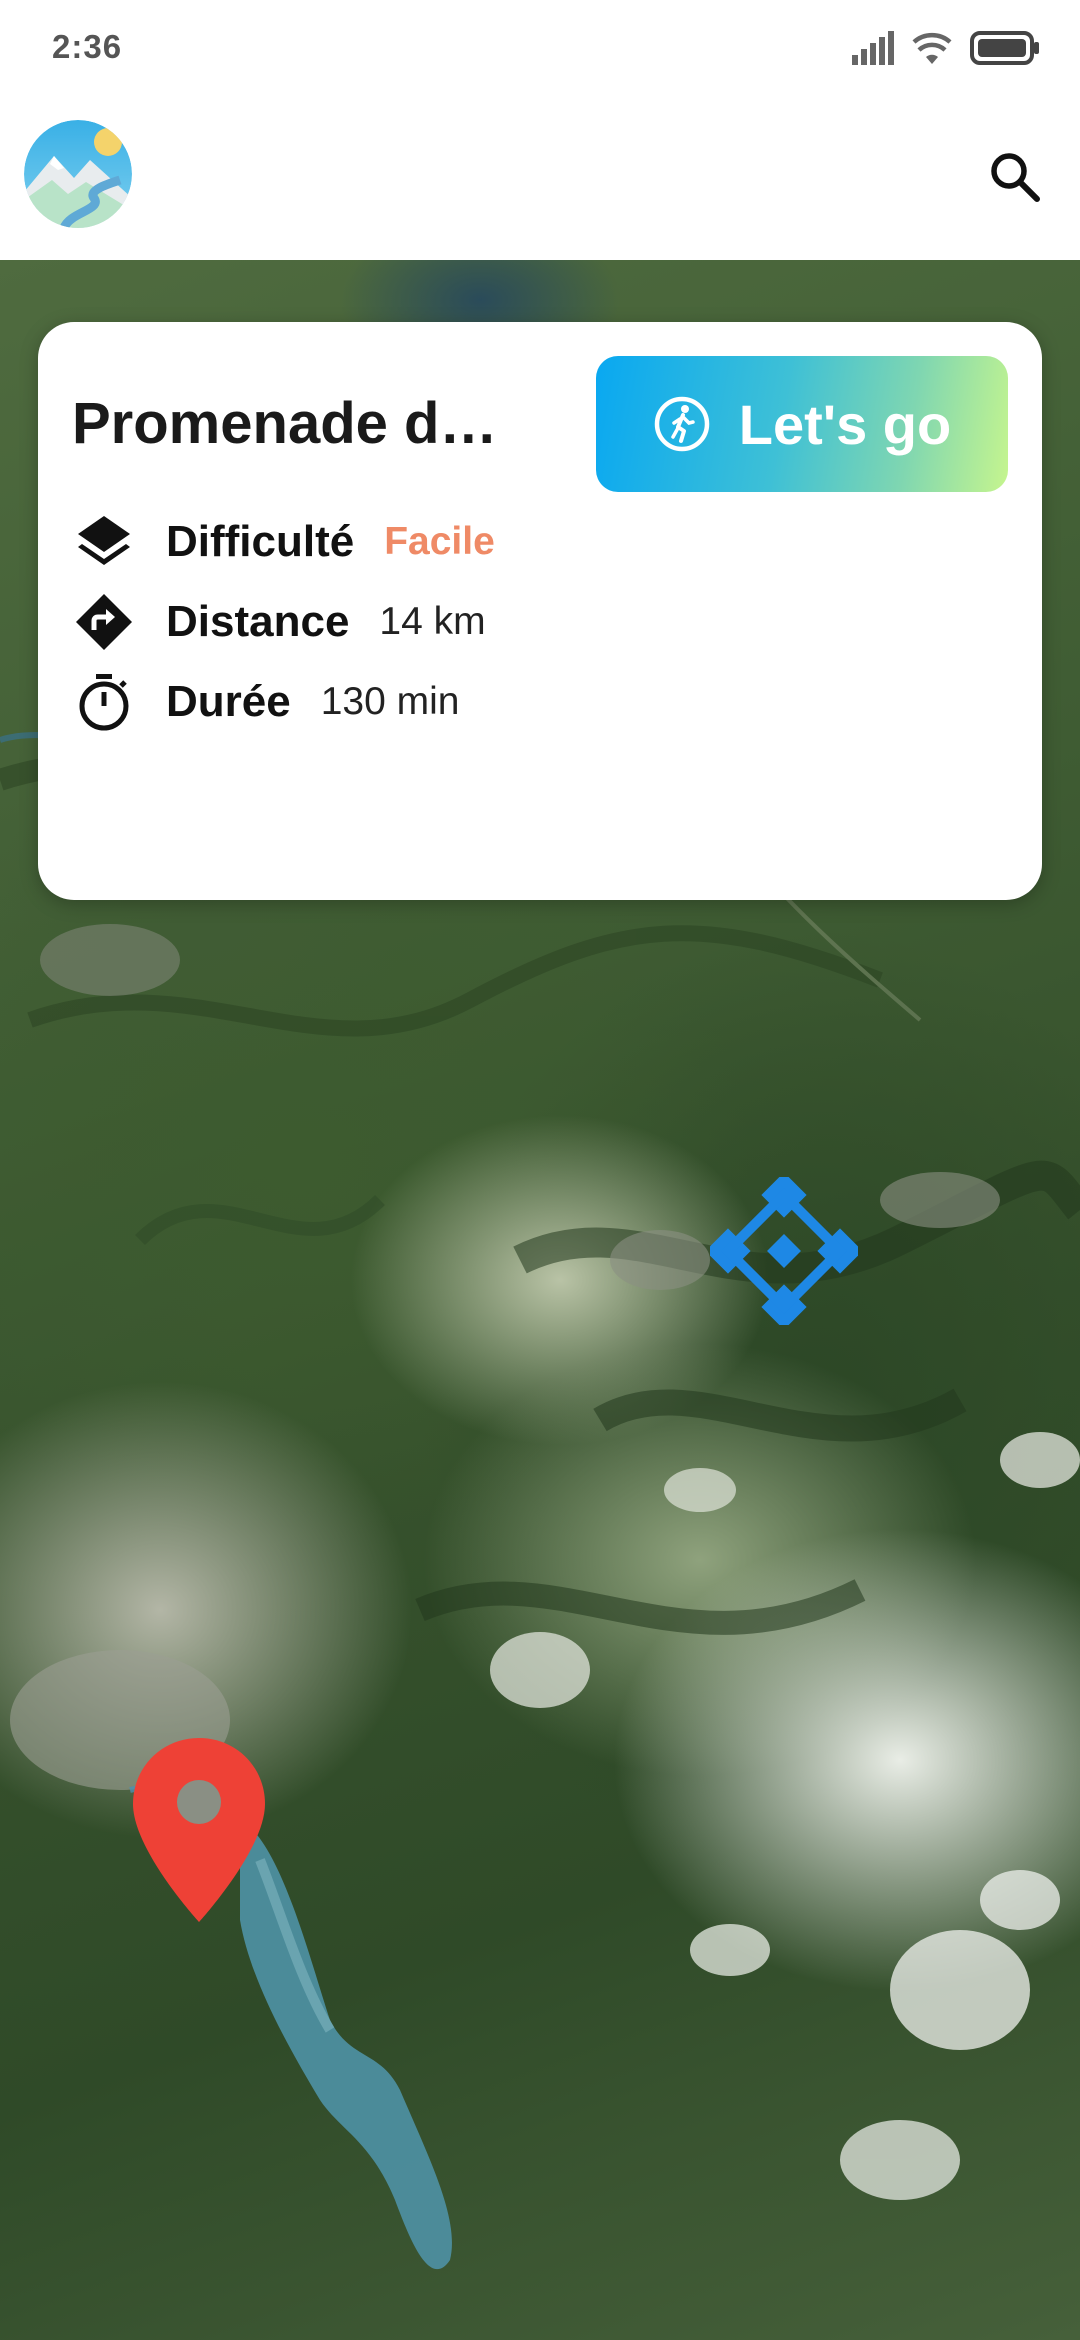  Describe the element at coordinates (104, 542) in the screenshot. I see `layers-icon` at that location.